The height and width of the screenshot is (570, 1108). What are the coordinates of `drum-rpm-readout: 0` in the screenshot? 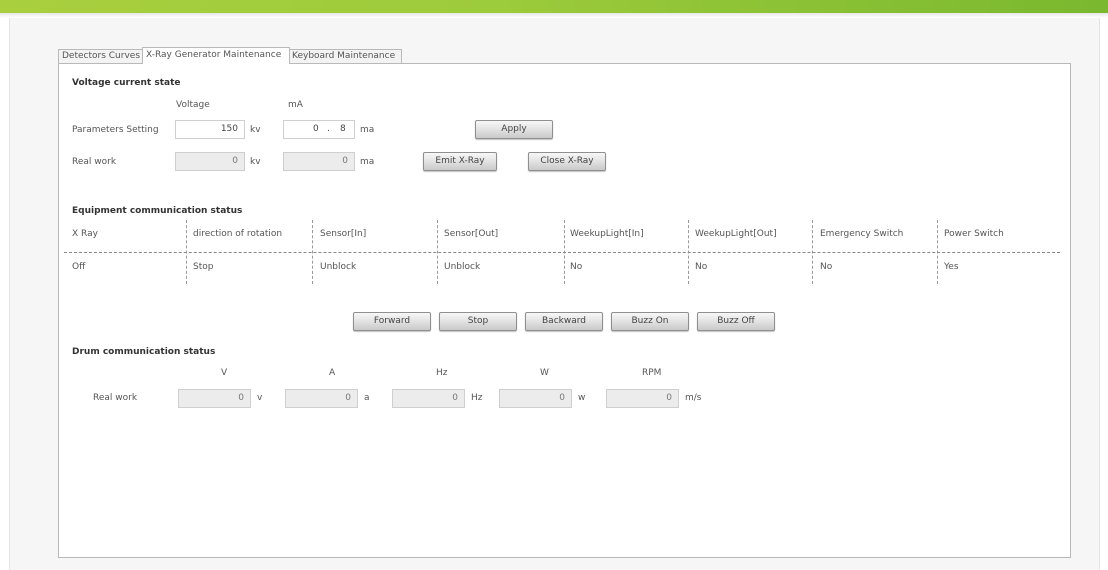 It's located at (642, 398).